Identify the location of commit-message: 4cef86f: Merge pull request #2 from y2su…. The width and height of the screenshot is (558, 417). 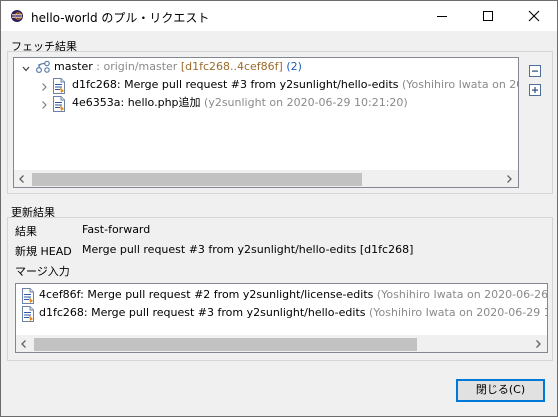
(206, 294).